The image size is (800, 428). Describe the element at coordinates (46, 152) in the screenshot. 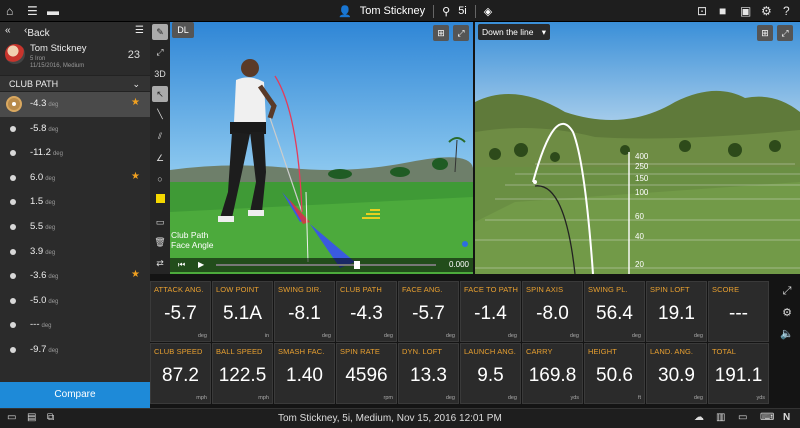

I see `shot-value: -11.2 deg` at that location.